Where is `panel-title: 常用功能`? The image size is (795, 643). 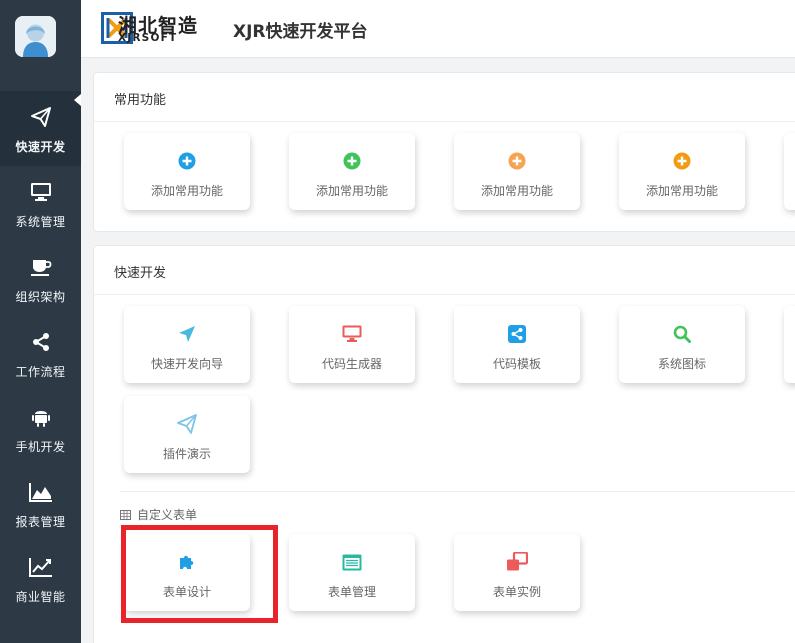 panel-title: 常用功能 is located at coordinates (140, 100).